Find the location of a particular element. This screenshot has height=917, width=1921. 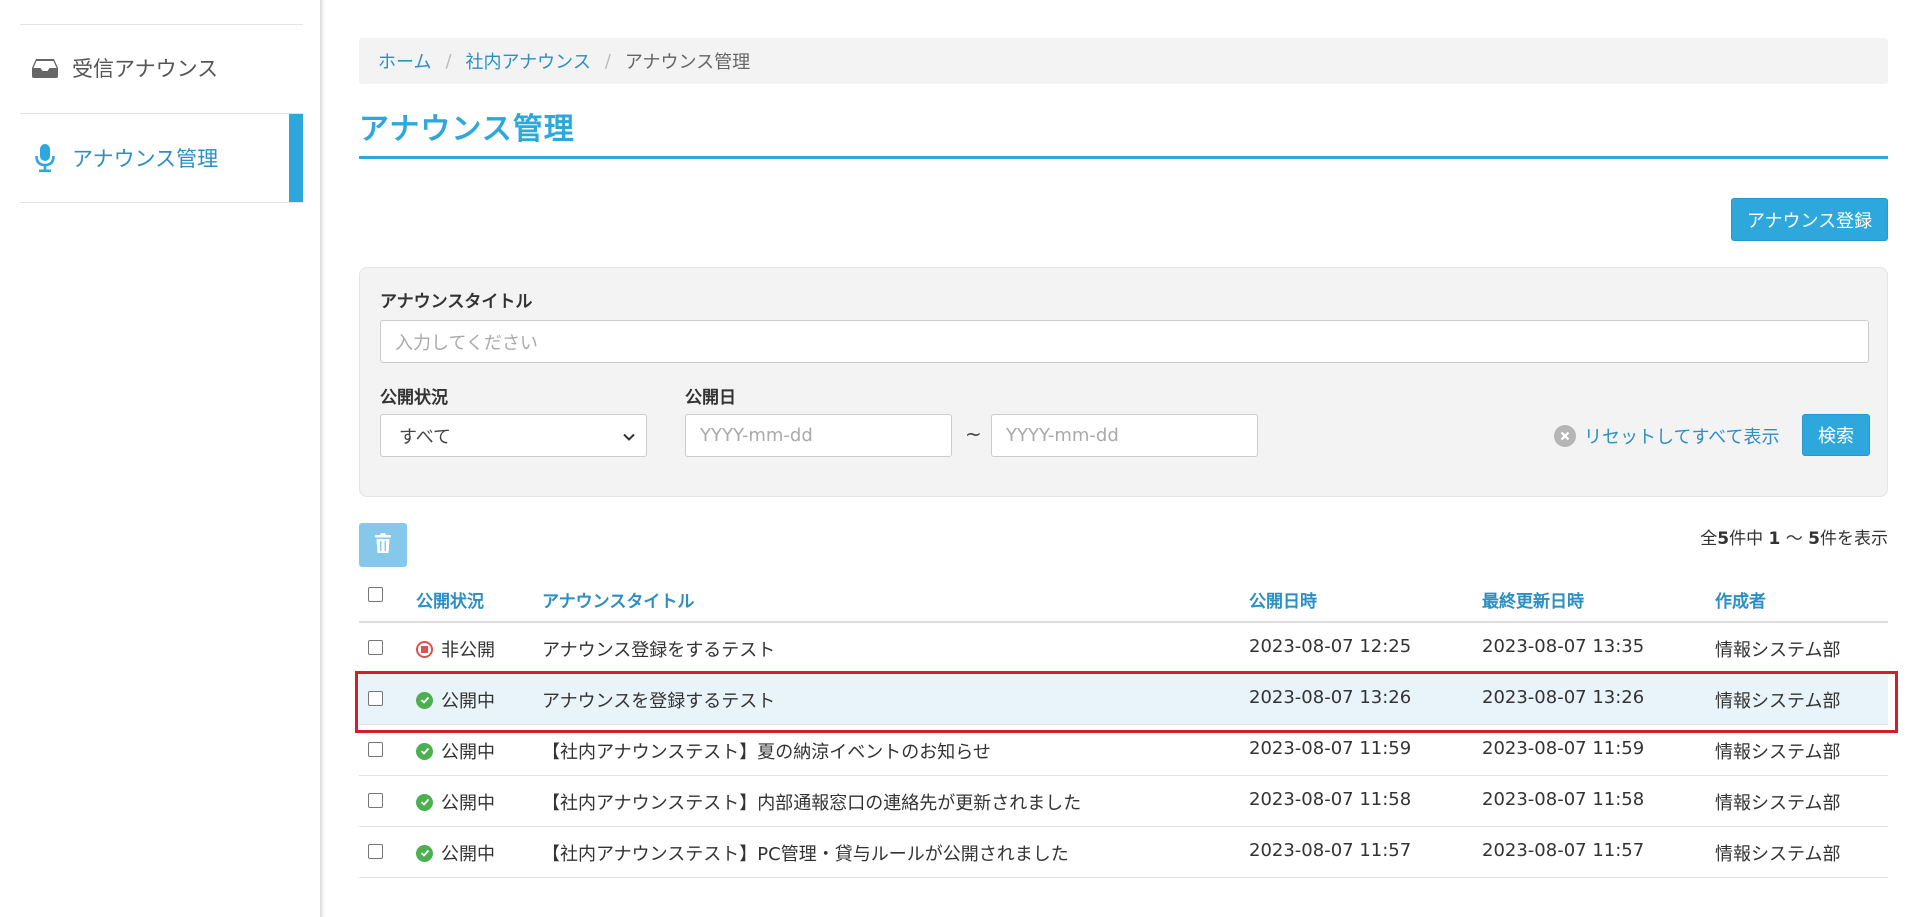

column-header-title: アナウンスタイトル is located at coordinates (618, 599).